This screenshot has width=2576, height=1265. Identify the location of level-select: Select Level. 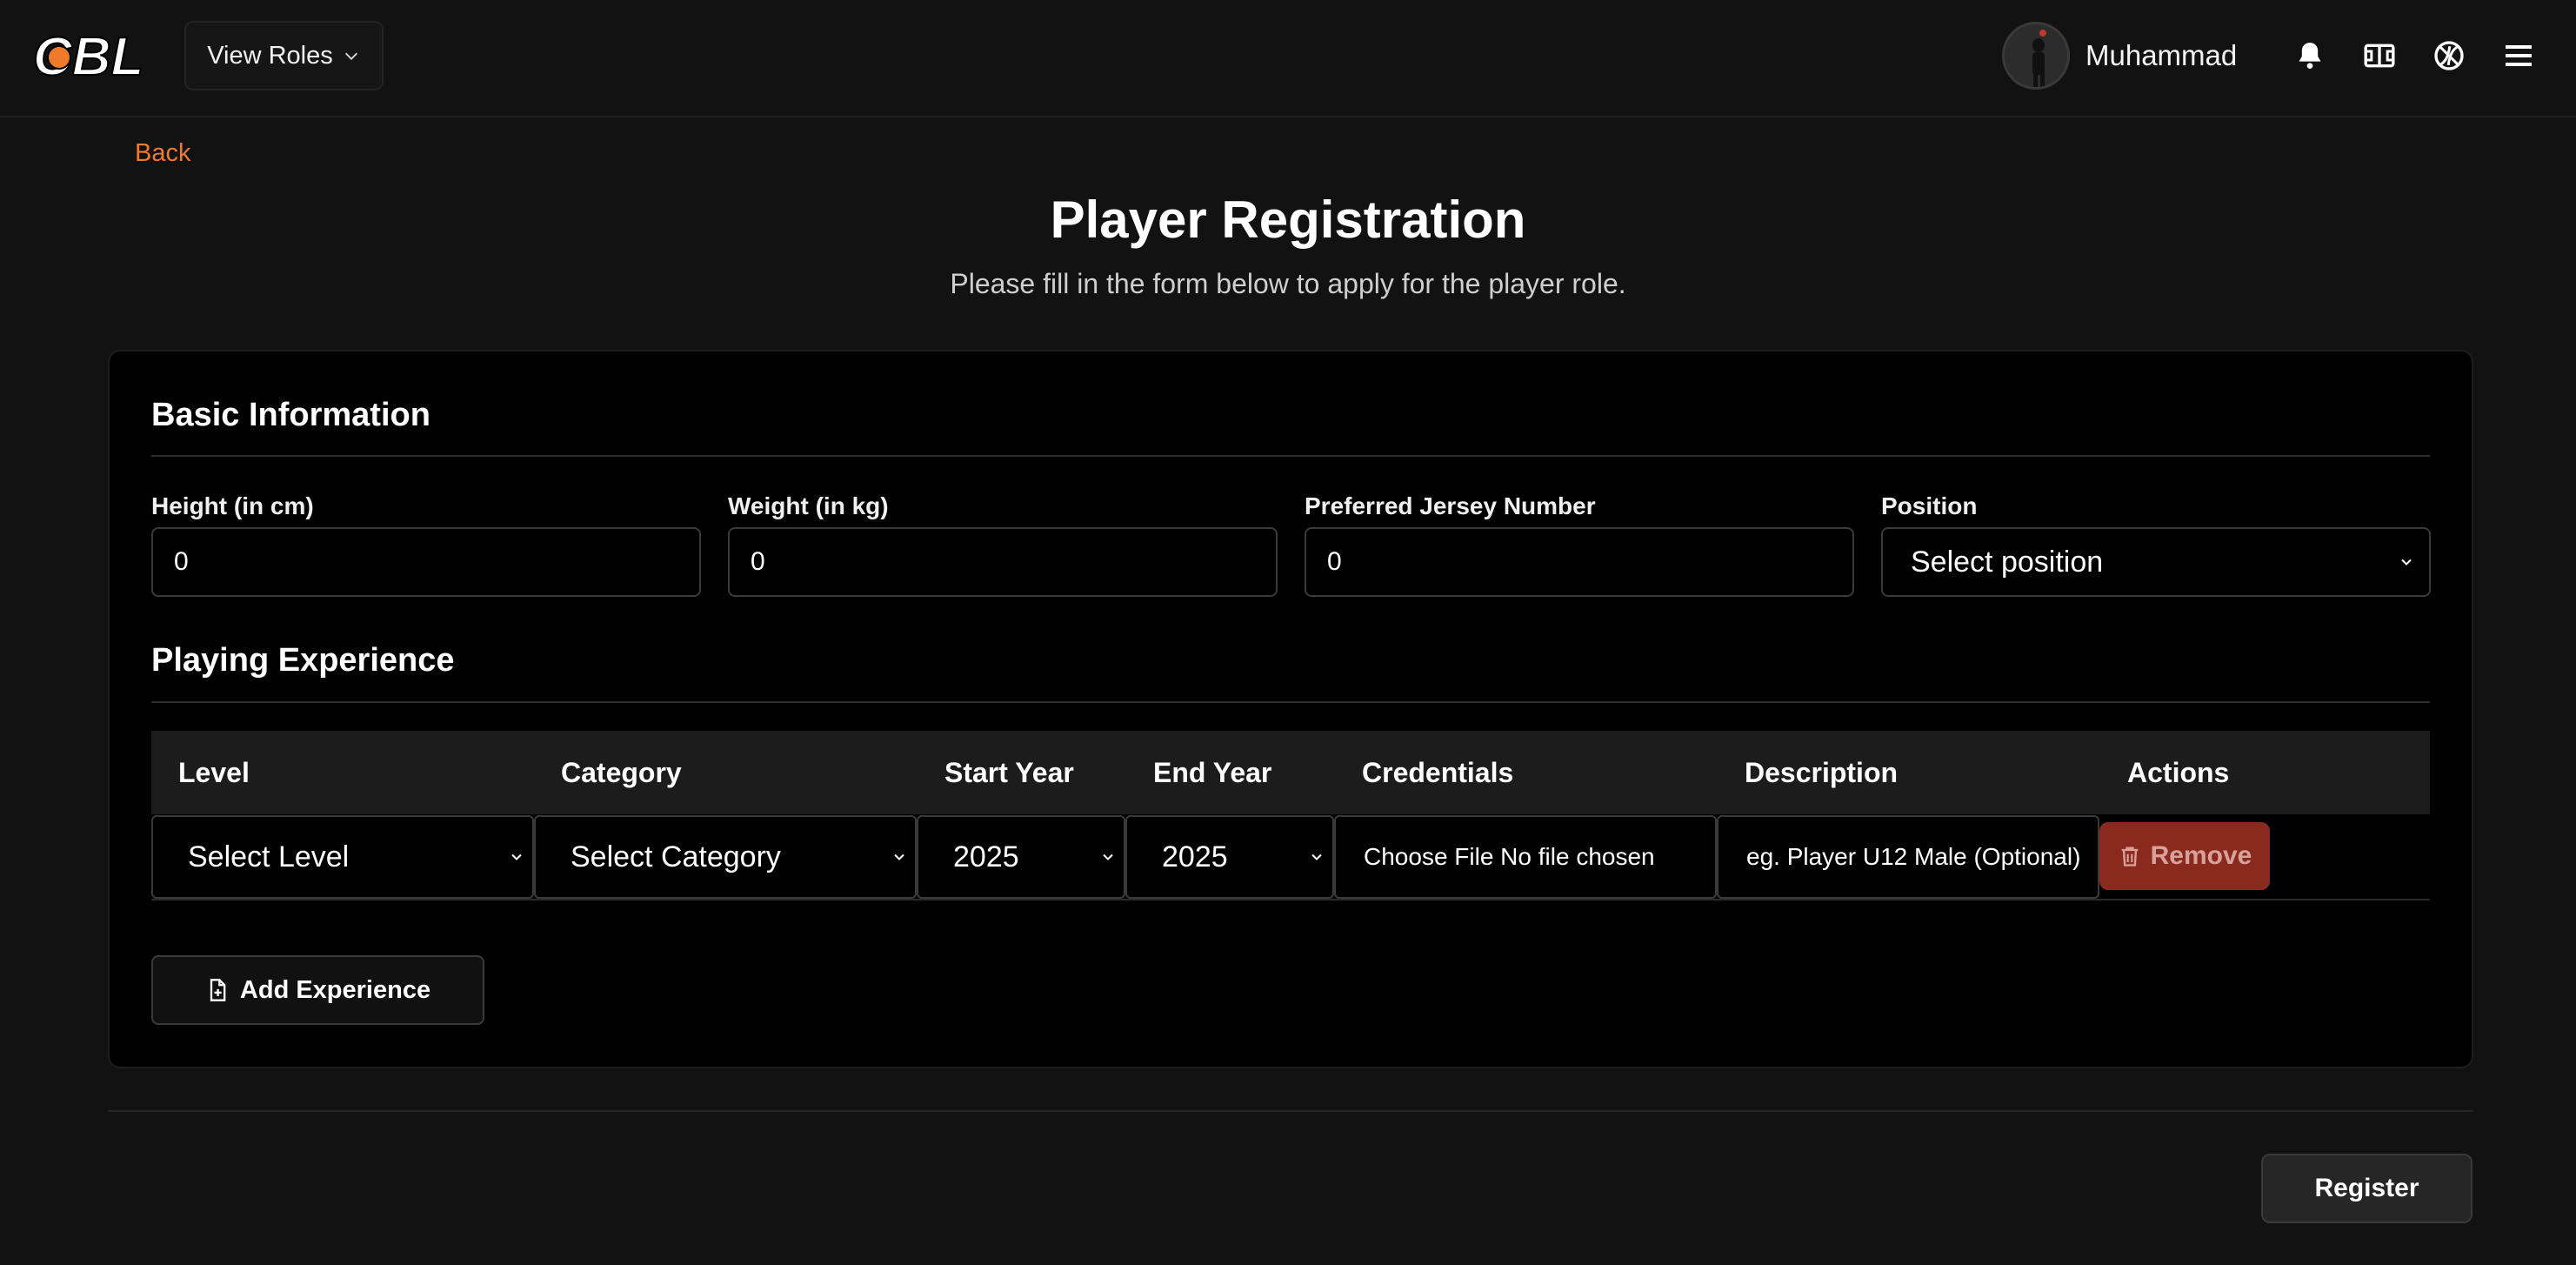
(342, 857).